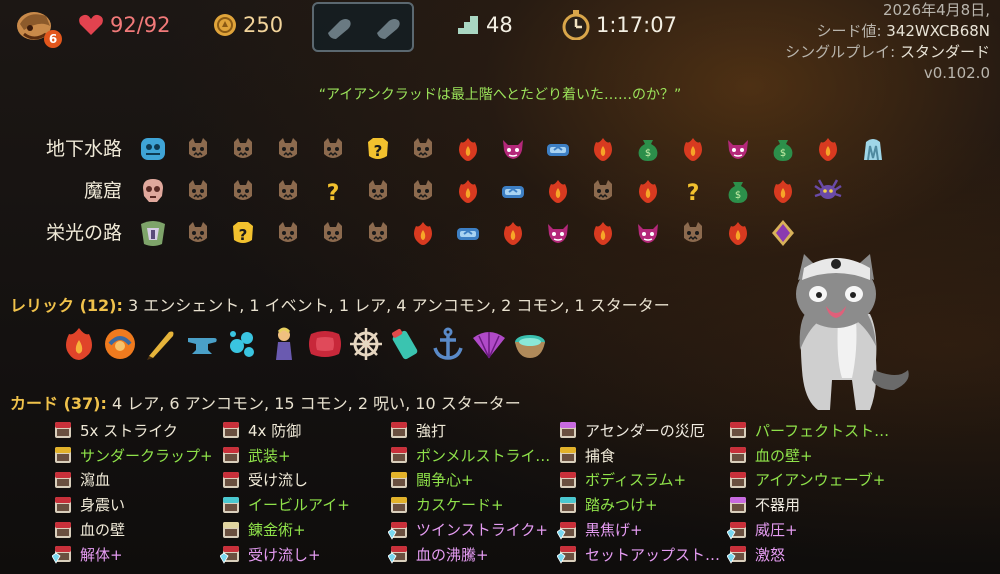  Describe the element at coordinates (119, 344) in the screenshot. I see `relic-orange-orb` at that location.